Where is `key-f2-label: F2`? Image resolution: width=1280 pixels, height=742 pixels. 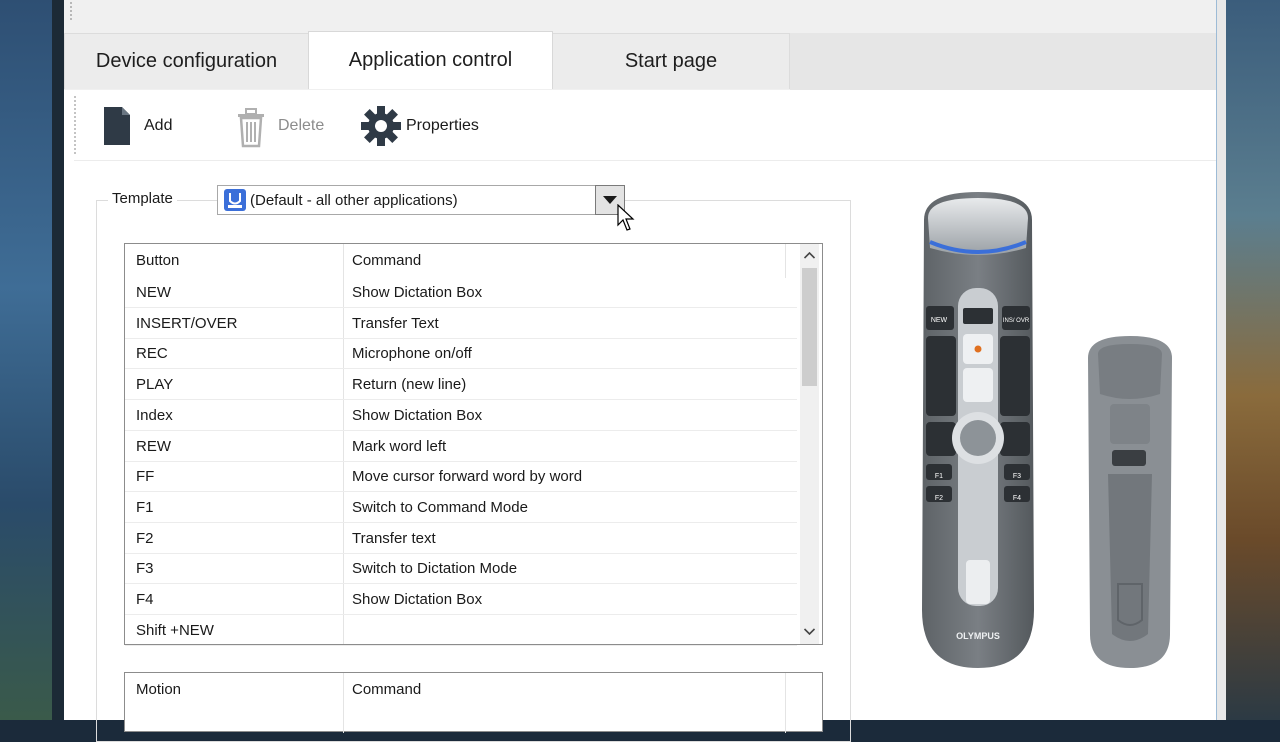
key-f2-label: F2 is located at coordinates (939, 498).